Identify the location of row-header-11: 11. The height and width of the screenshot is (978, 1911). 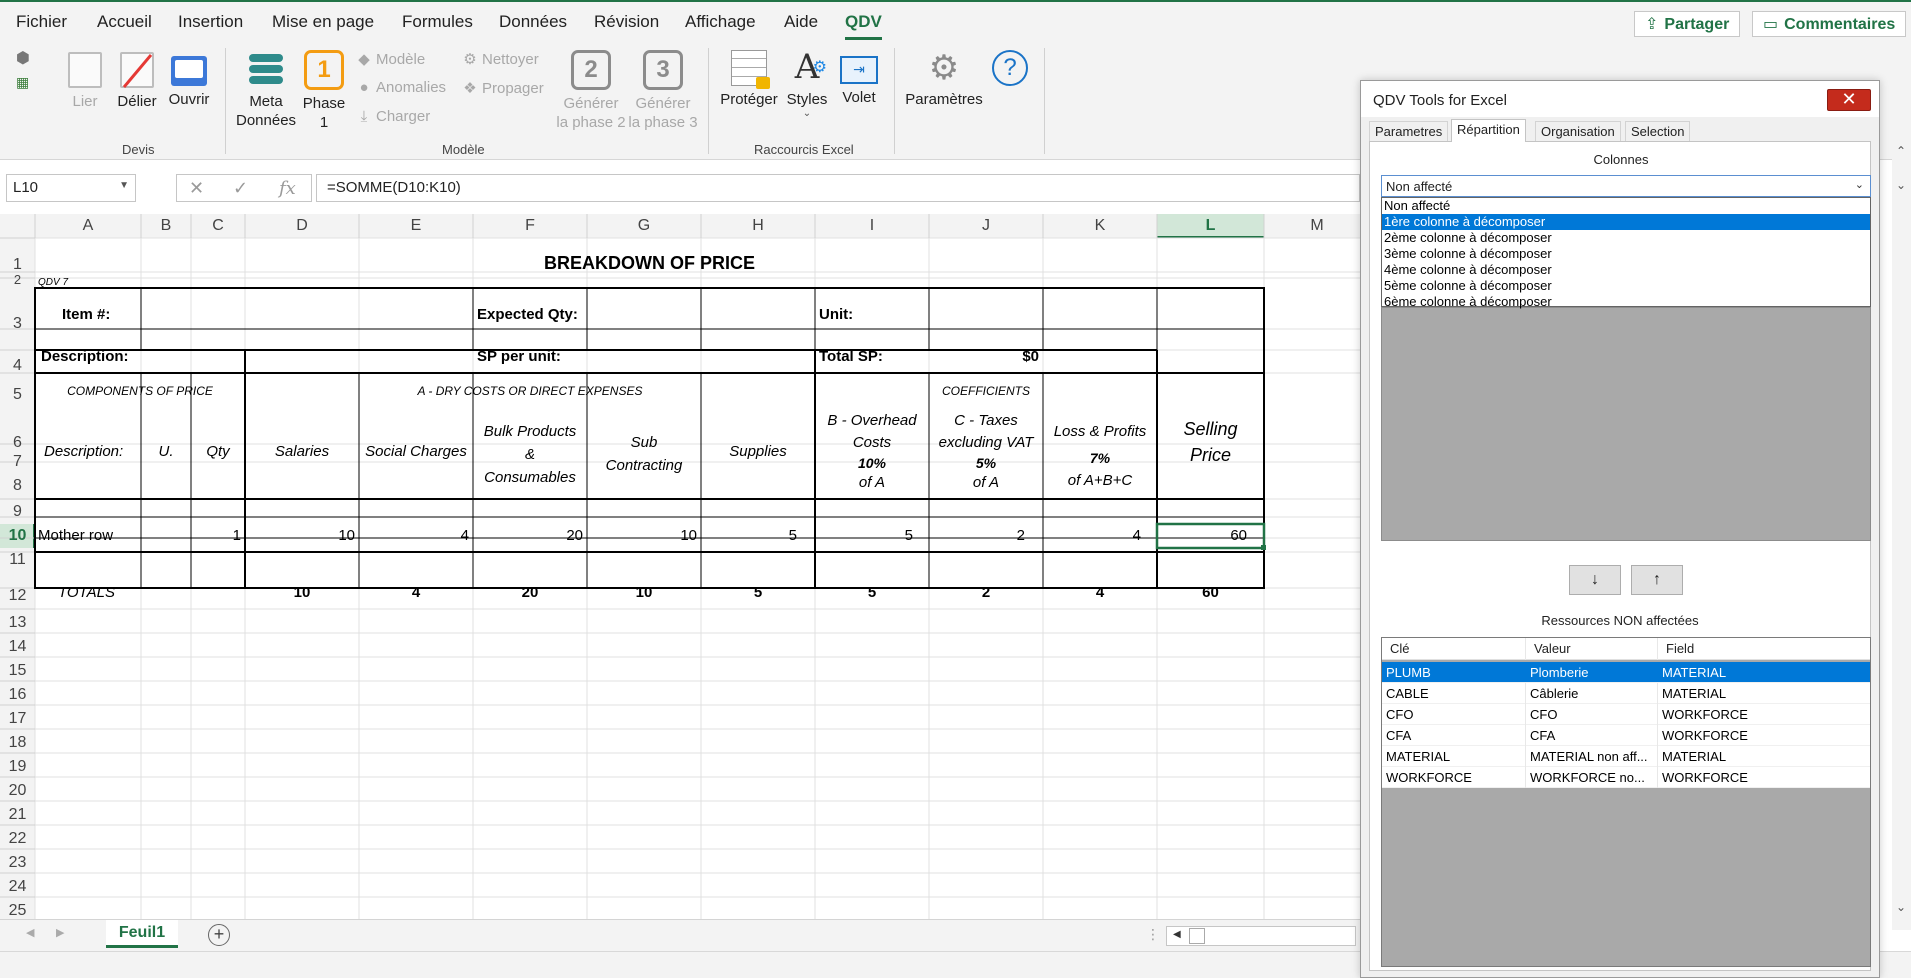
(17, 560).